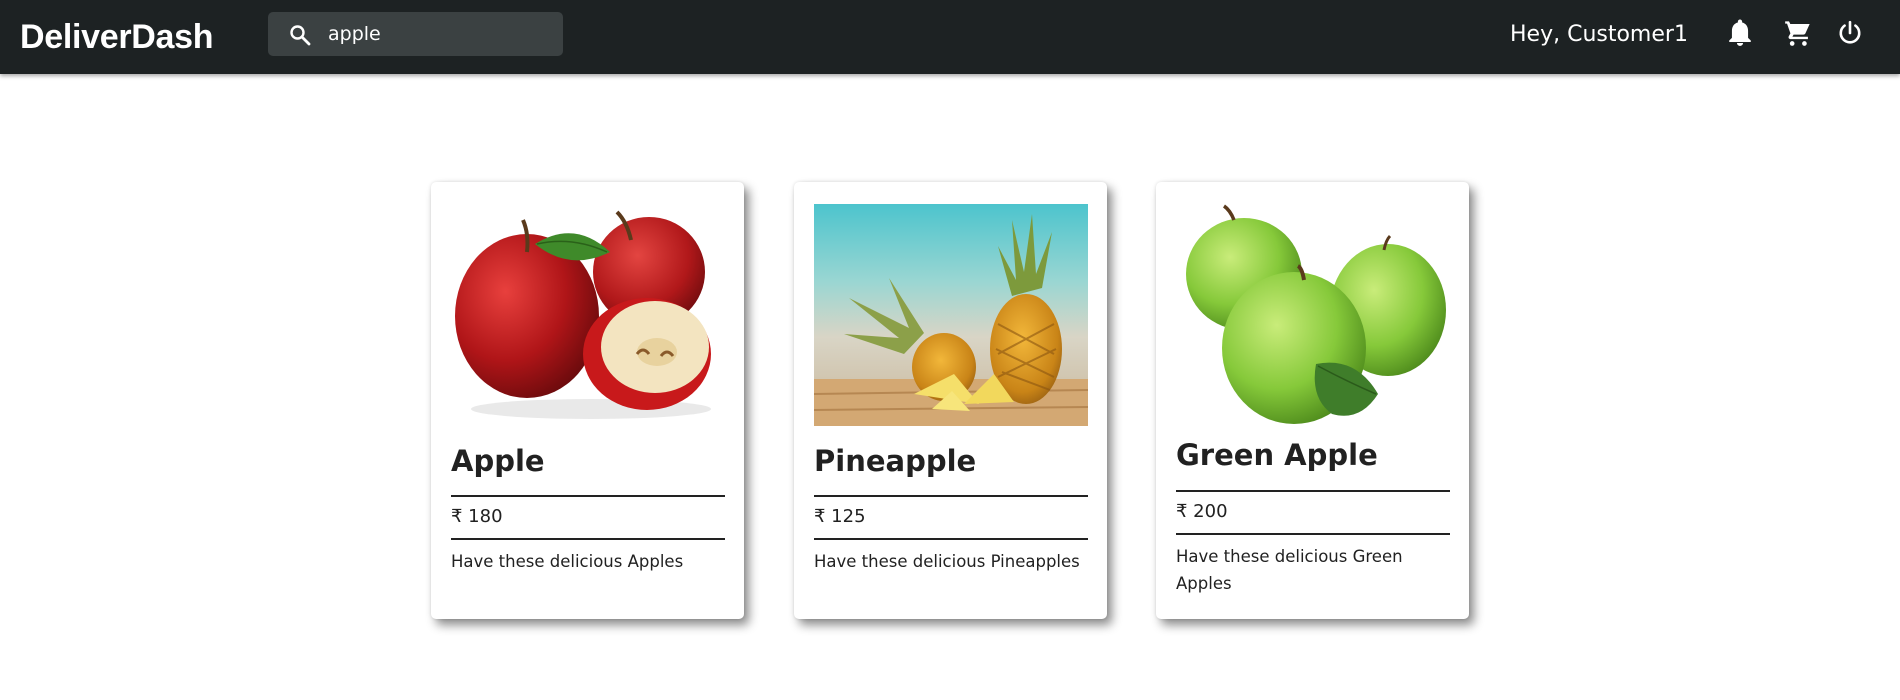 This screenshot has height=700, width=1900. I want to click on user-greeting: Hey, Customer1, so click(1599, 34).